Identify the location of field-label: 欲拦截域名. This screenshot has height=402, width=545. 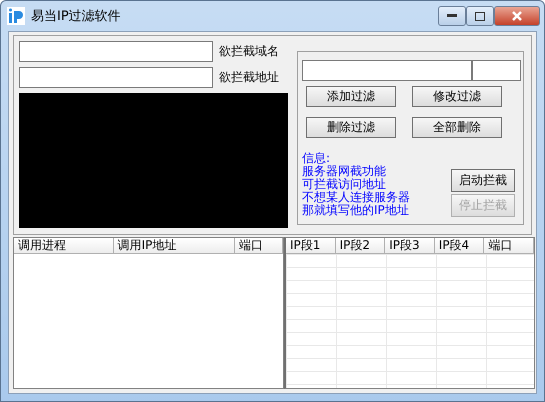
(249, 51).